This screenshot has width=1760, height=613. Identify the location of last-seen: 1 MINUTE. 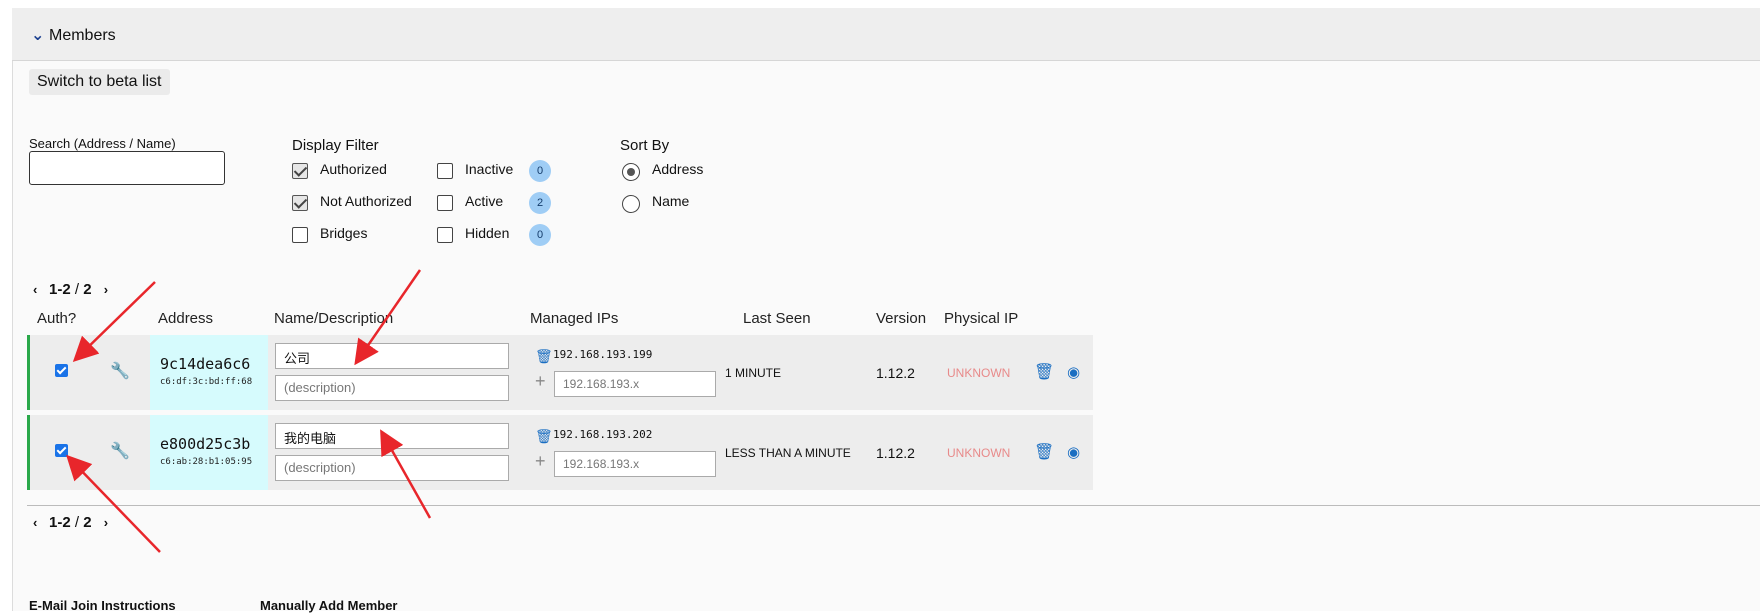
(753, 373).